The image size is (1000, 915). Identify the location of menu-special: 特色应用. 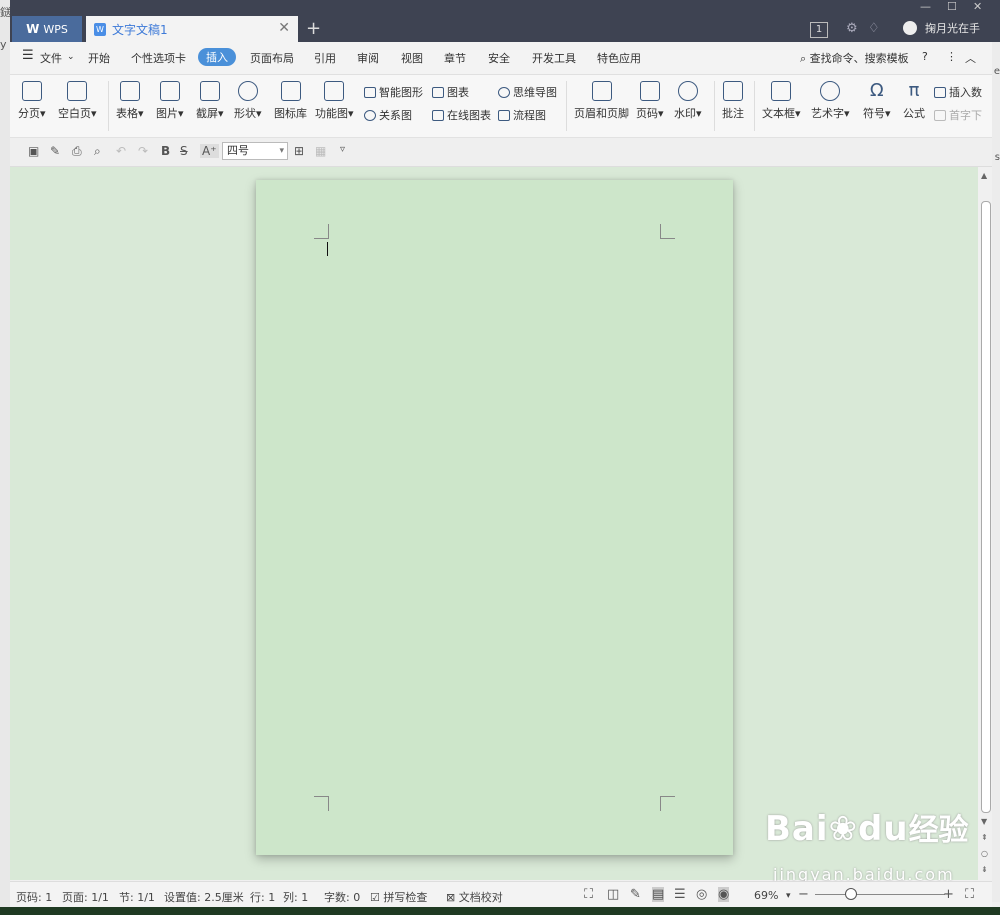
(619, 58).